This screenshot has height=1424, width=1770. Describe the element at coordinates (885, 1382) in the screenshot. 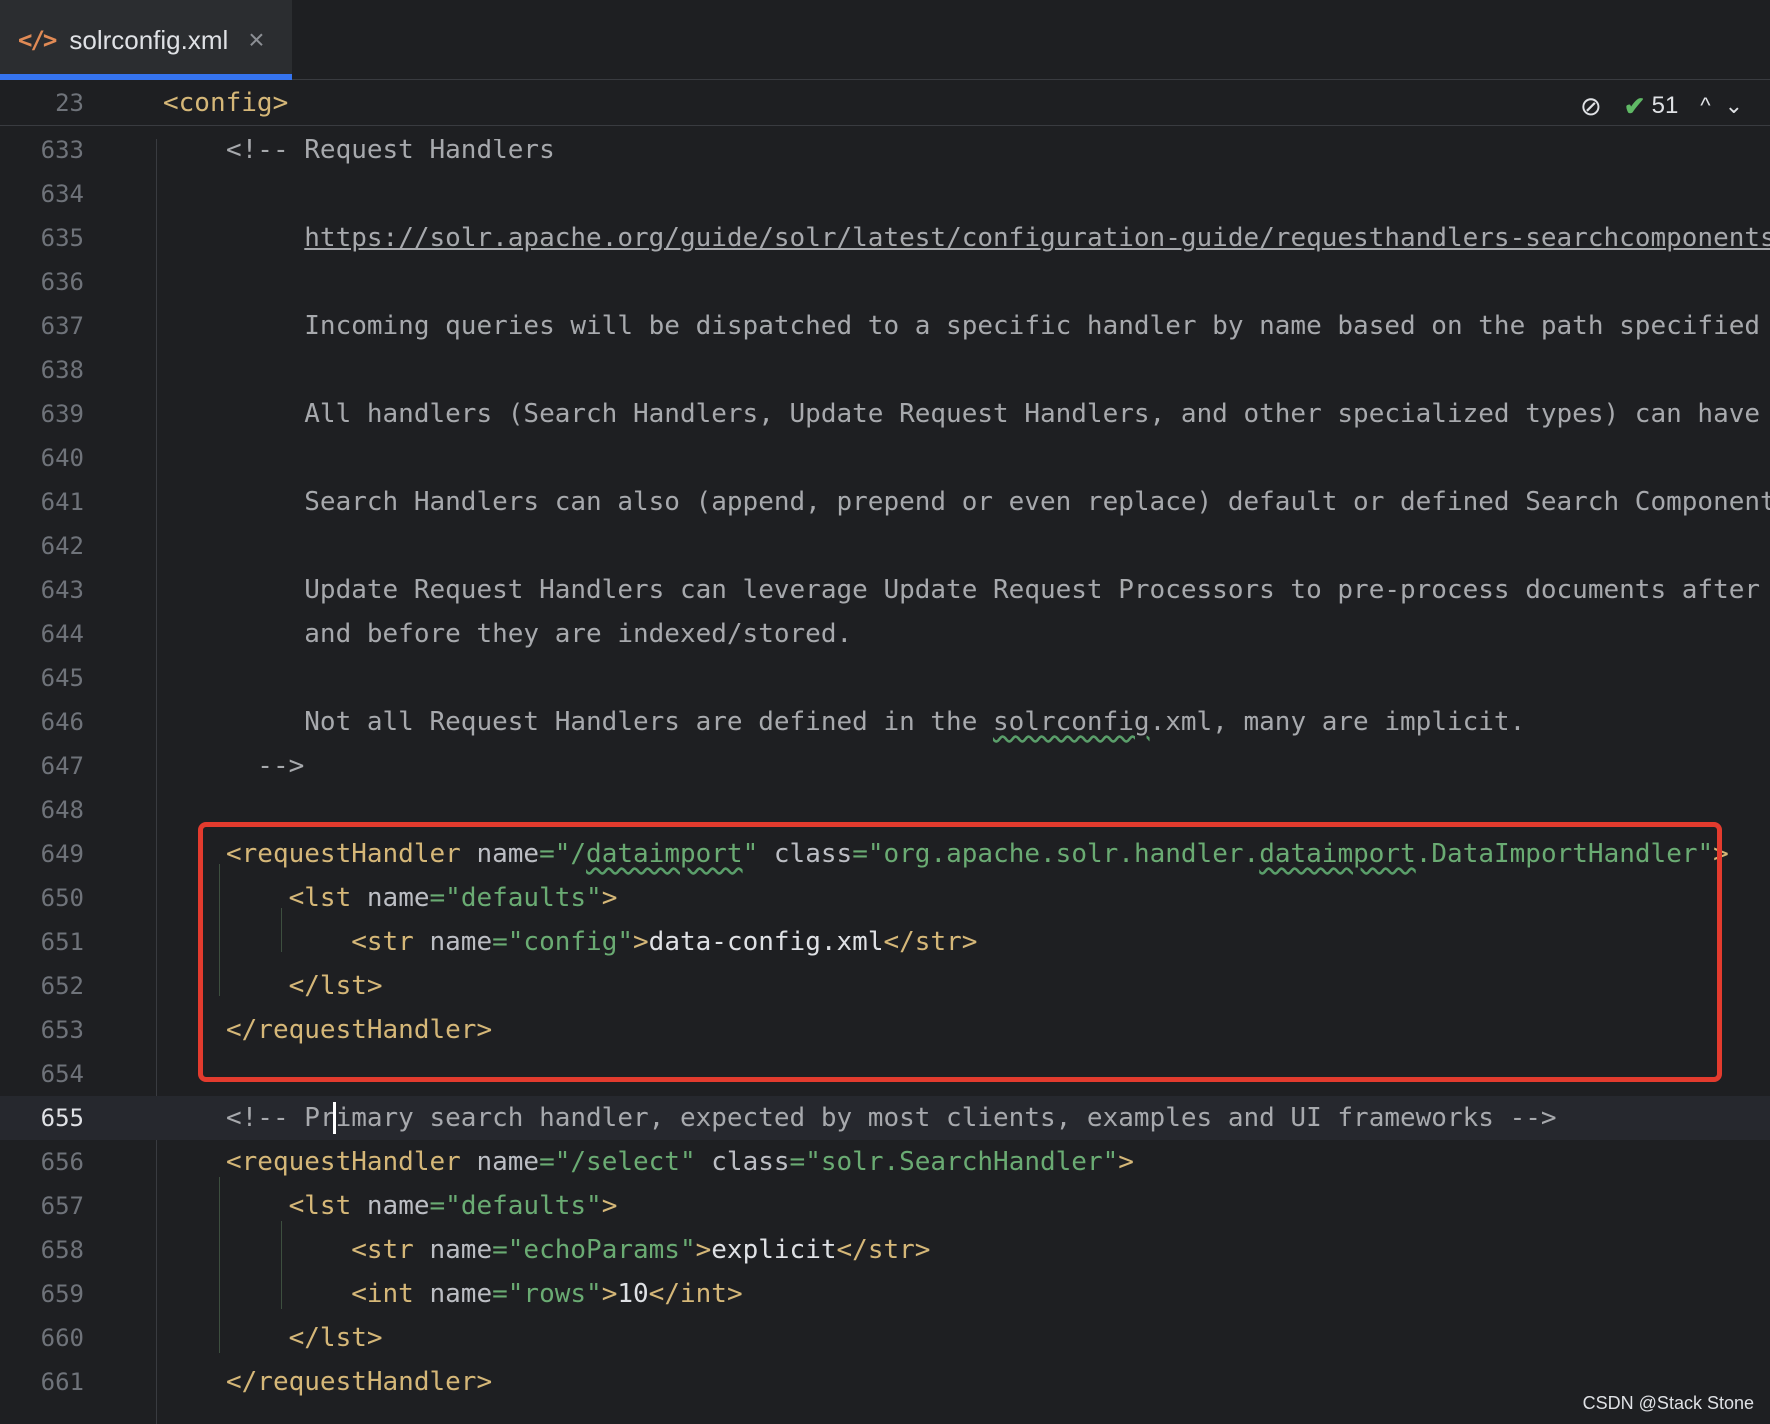

I see `code-line: 661 </requestHandler>` at that location.